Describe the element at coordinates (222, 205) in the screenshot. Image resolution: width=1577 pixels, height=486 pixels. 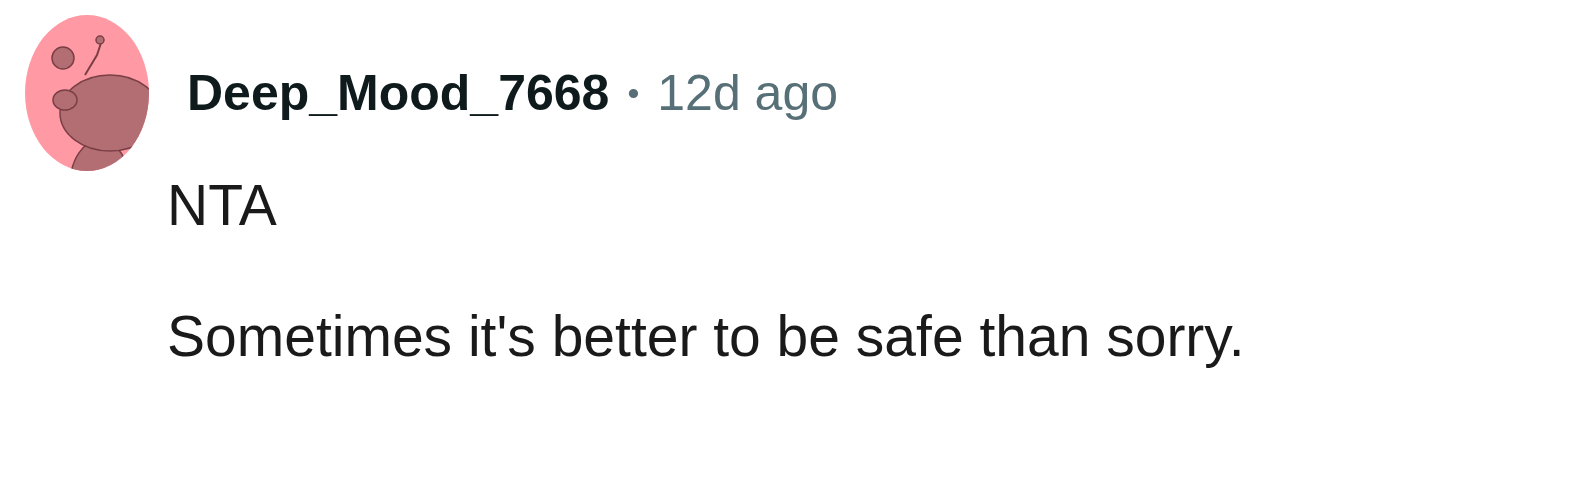
I see `comment-text: NTA` at that location.